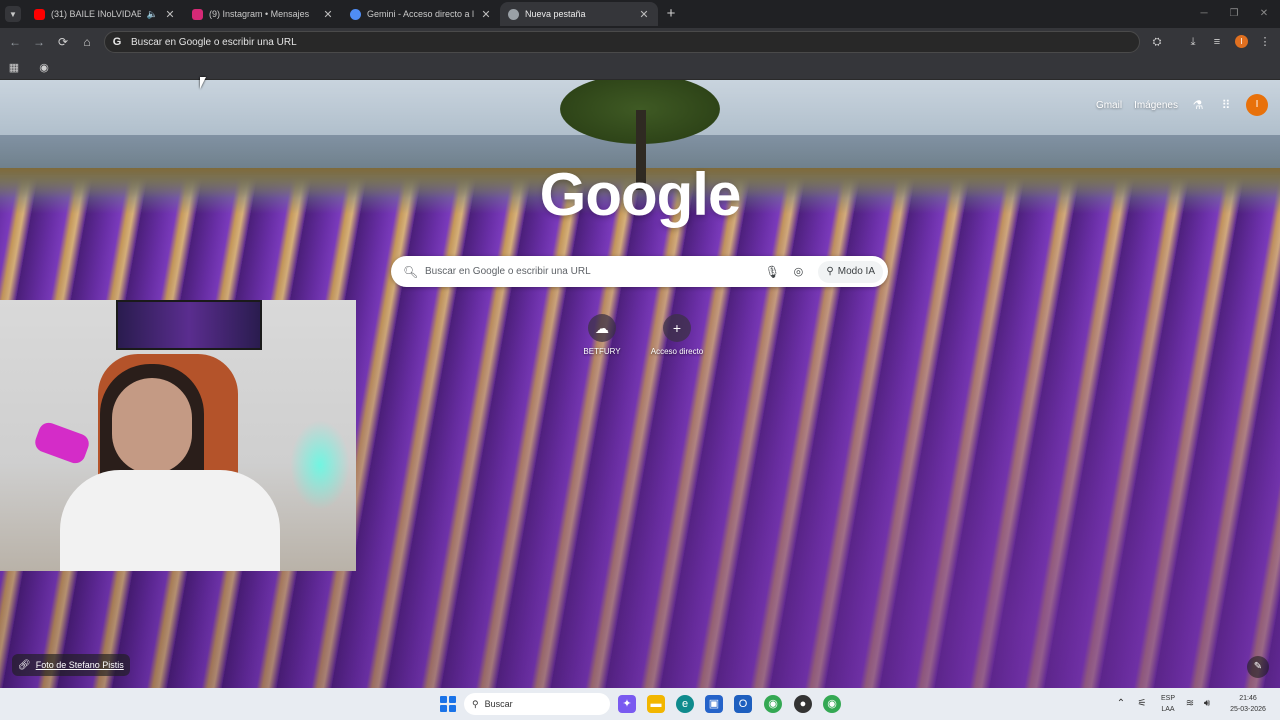  I want to click on reading-list-icon: ≡, so click(1217, 42).